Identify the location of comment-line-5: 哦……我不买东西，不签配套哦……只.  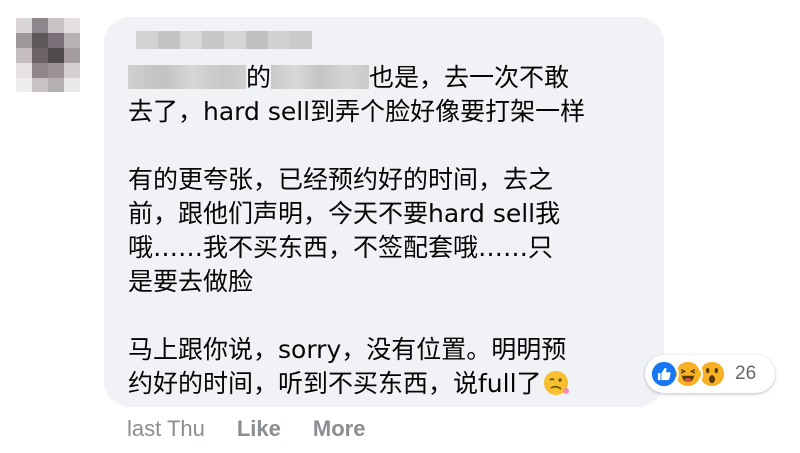
(341, 247).